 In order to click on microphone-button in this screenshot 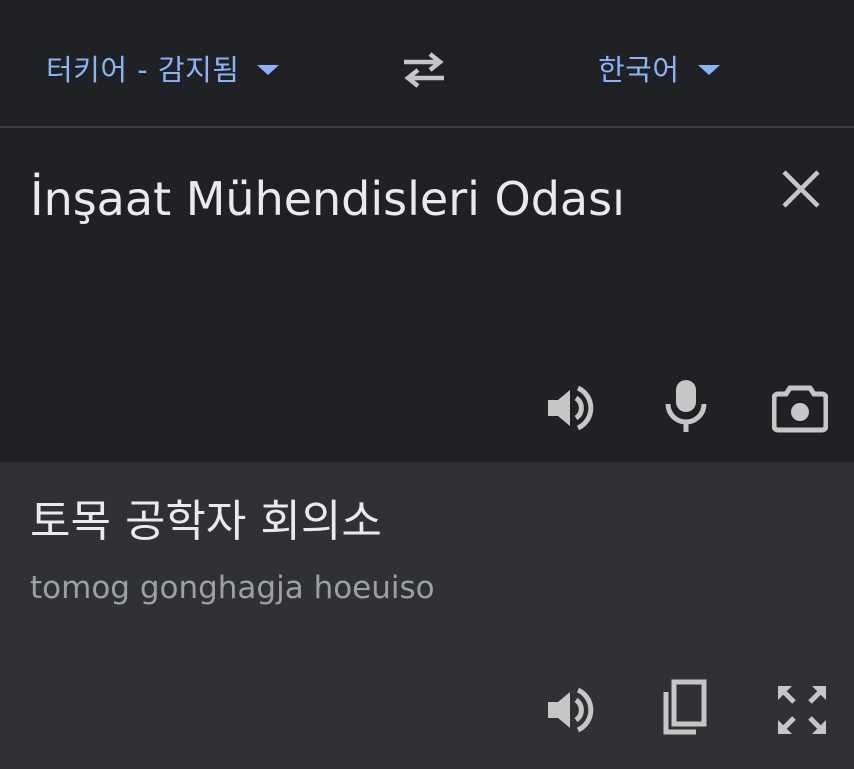, I will do `click(686, 406)`.